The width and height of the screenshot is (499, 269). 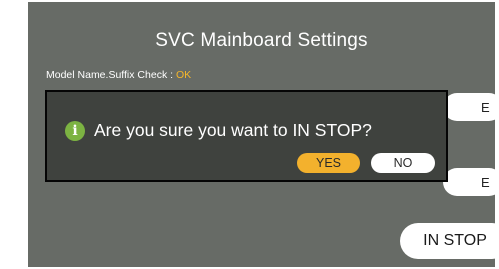 I want to click on model-check-label: Model Name.Suffix Check :, so click(x=111, y=75).